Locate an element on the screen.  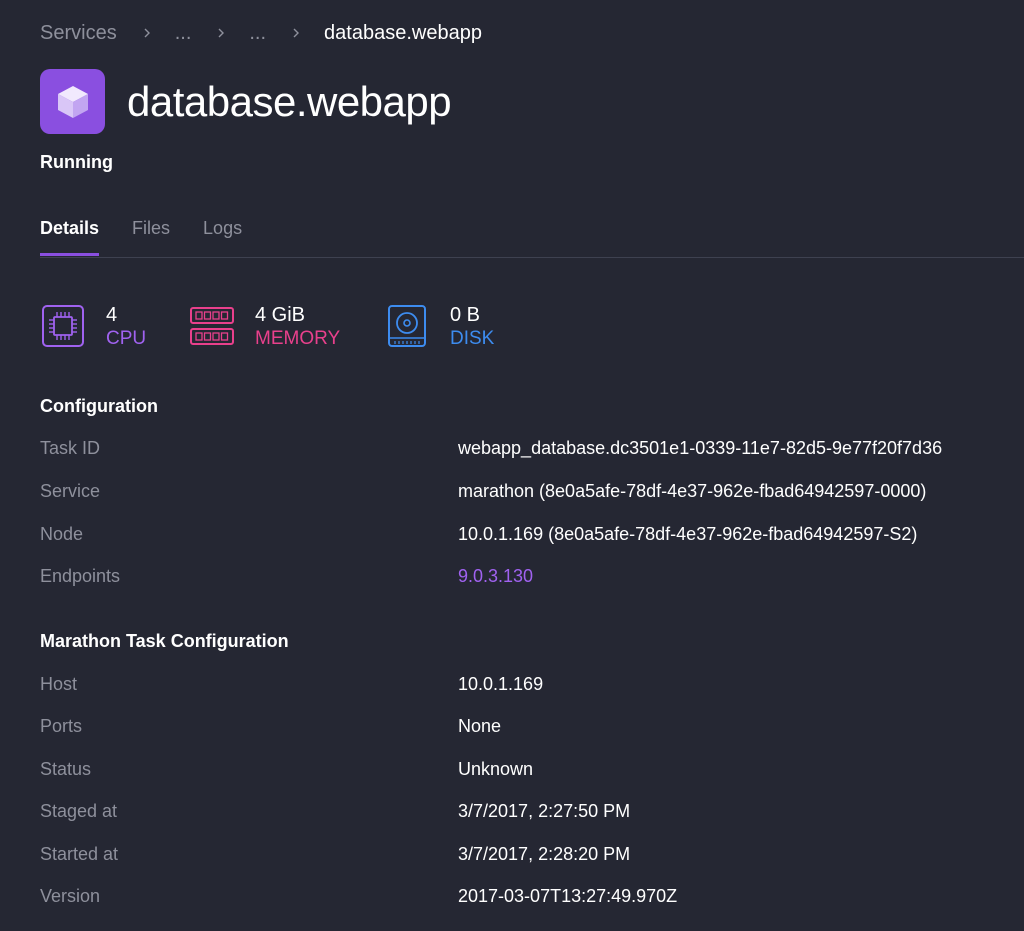
marathon-value: 3/7/2017, 2:28:20 PM is located at coordinates (544, 854).